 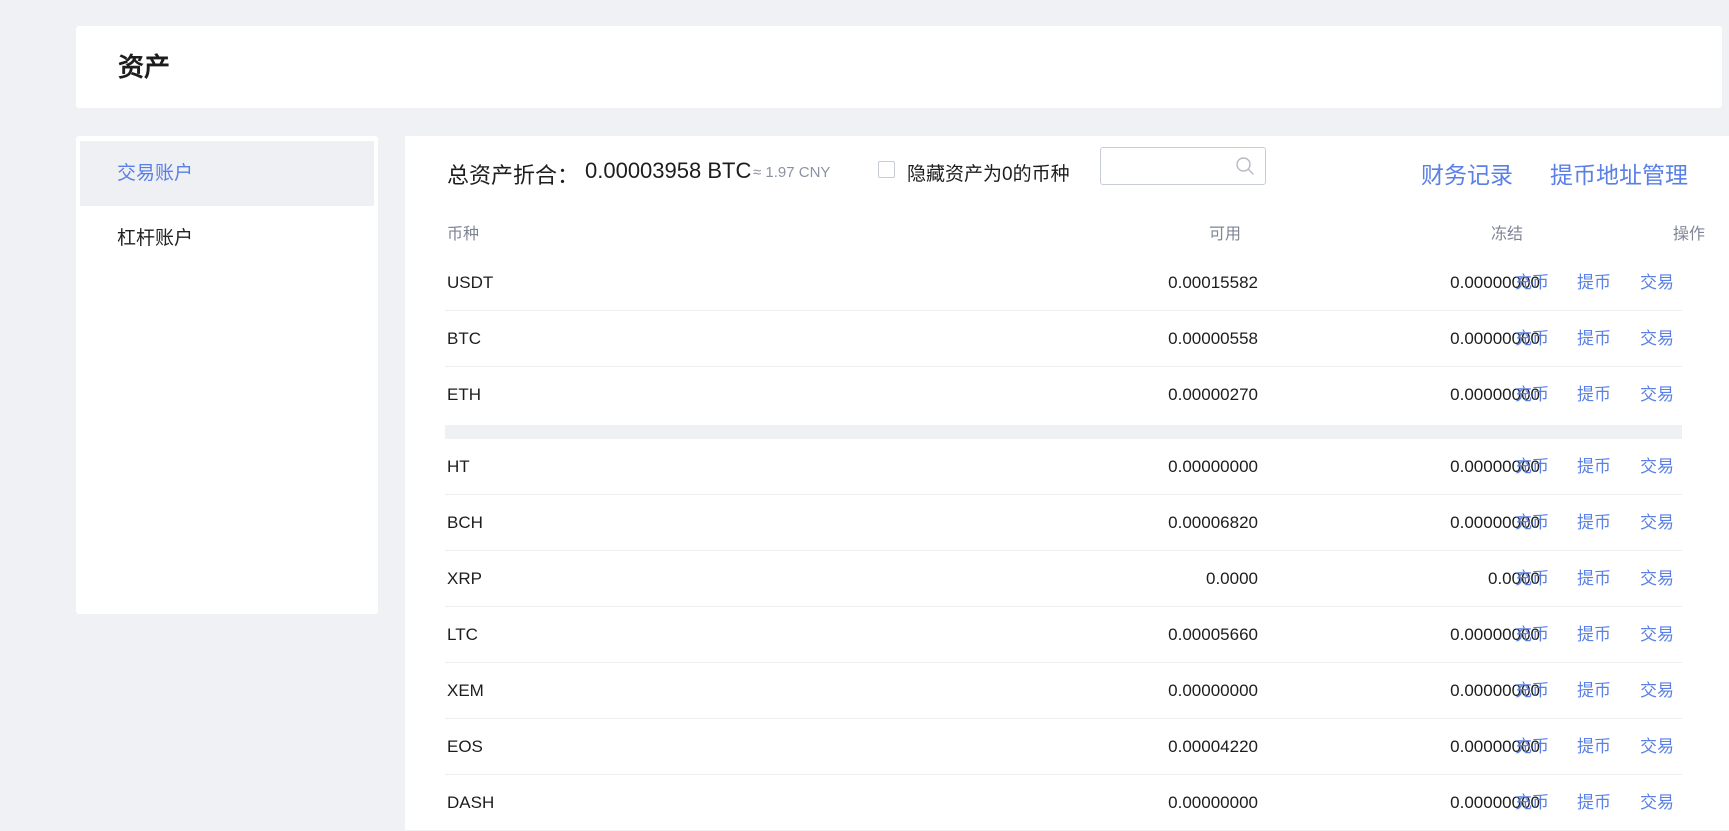 What do you see at coordinates (1063, 467) in the screenshot?
I see `table-row: HT 0.00000000 0.00000000 充币 提币 交易` at bounding box center [1063, 467].